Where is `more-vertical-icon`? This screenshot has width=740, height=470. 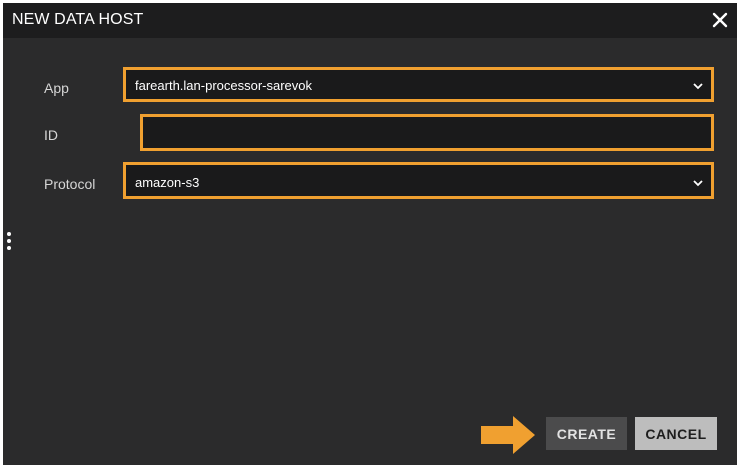
more-vertical-icon is located at coordinates (9, 243).